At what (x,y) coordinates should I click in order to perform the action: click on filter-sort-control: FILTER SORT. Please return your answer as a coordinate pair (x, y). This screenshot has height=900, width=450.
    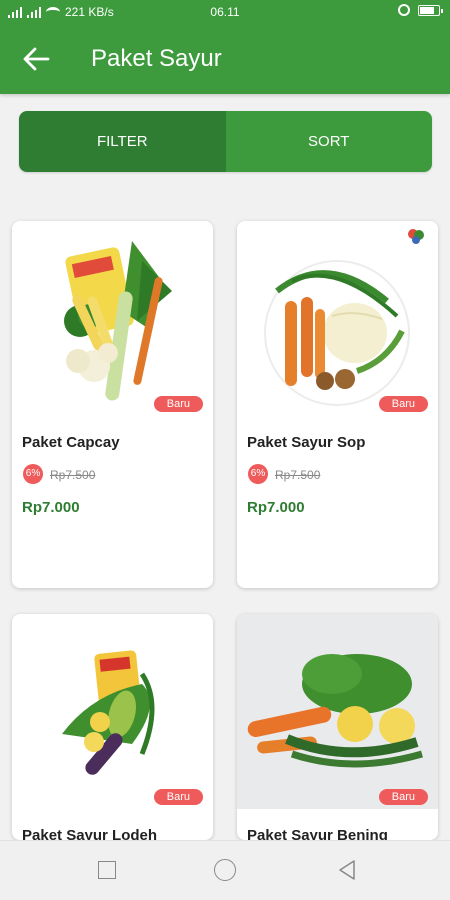
    Looking at the image, I should click on (225, 141).